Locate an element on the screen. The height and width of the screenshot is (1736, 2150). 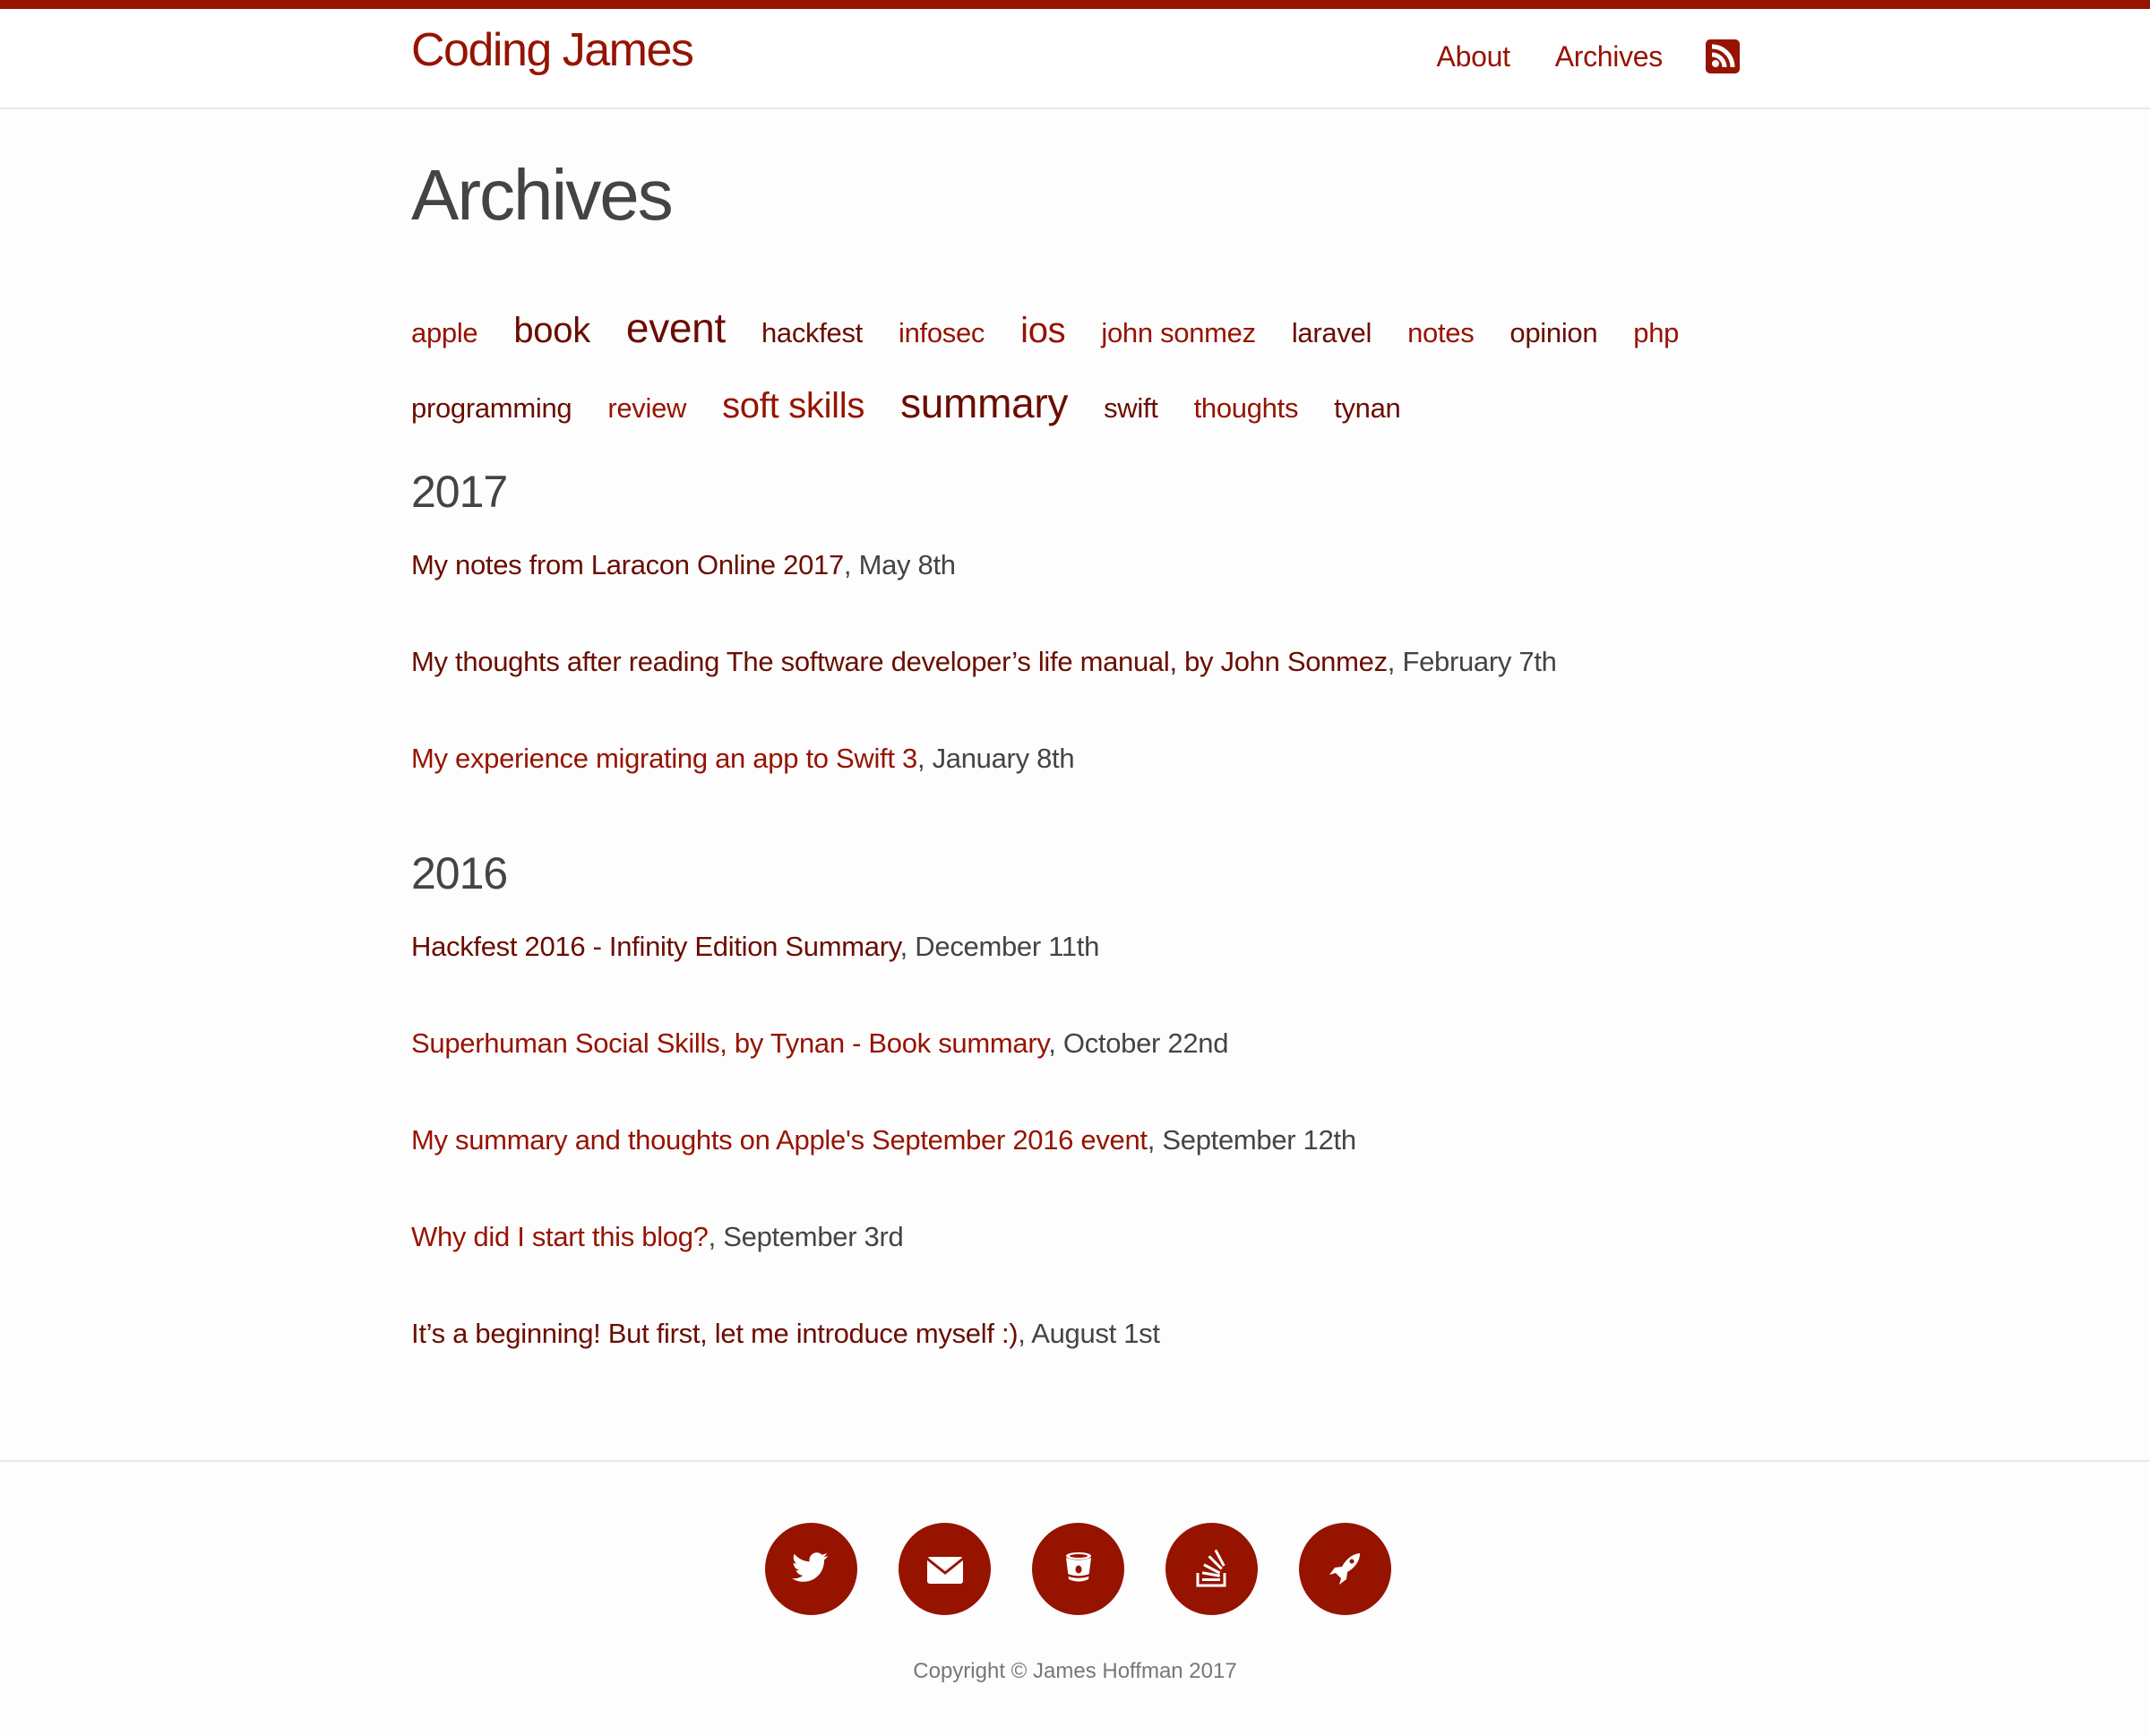
tag-link: apple is located at coordinates (445, 333).